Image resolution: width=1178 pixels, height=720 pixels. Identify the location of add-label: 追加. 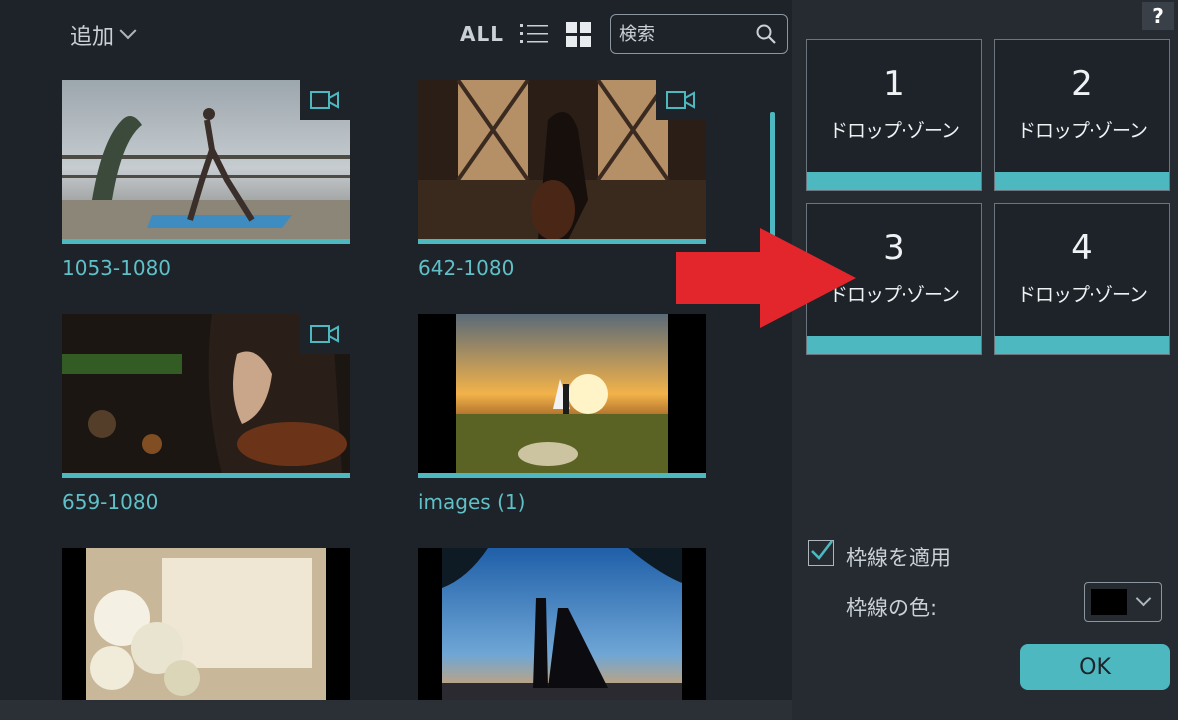
(92, 37).